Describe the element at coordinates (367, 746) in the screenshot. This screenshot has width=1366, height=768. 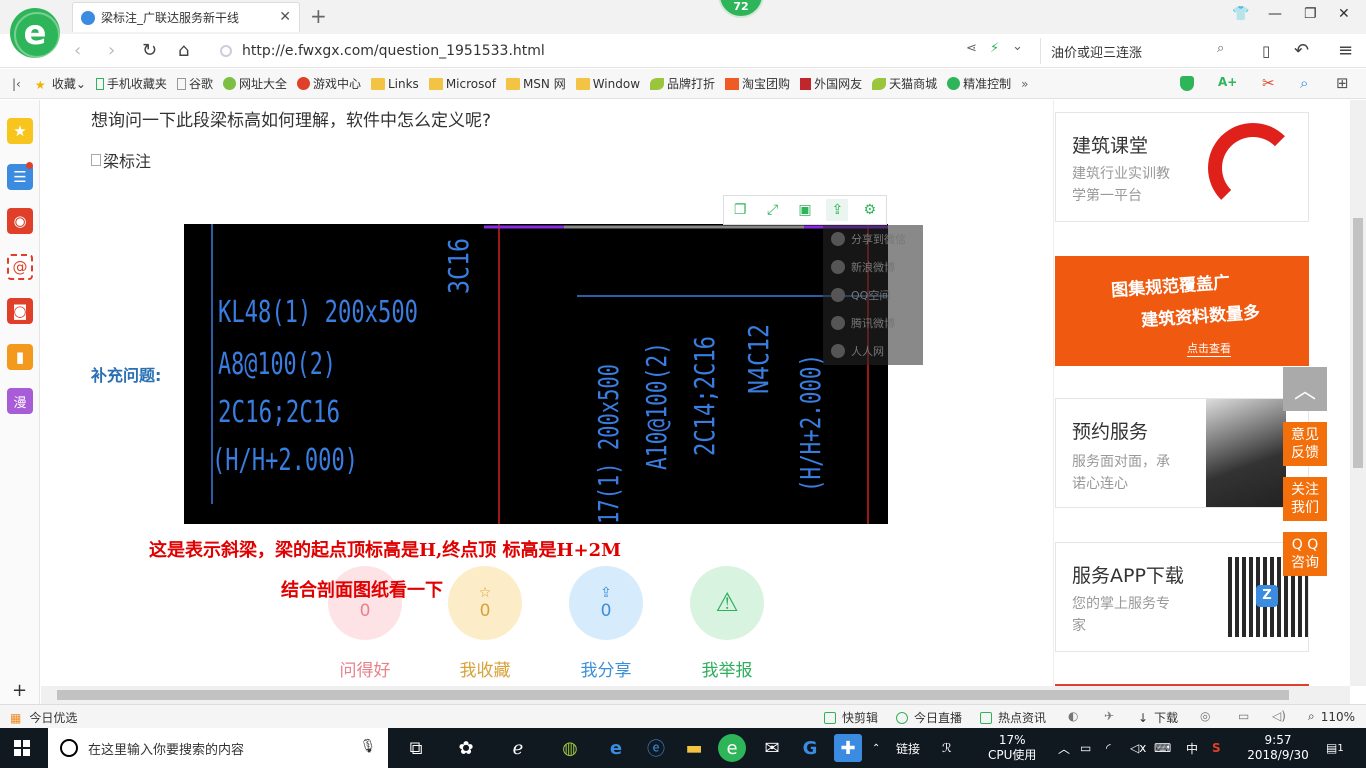
I see `microphone-icon: 🎙` at that location.